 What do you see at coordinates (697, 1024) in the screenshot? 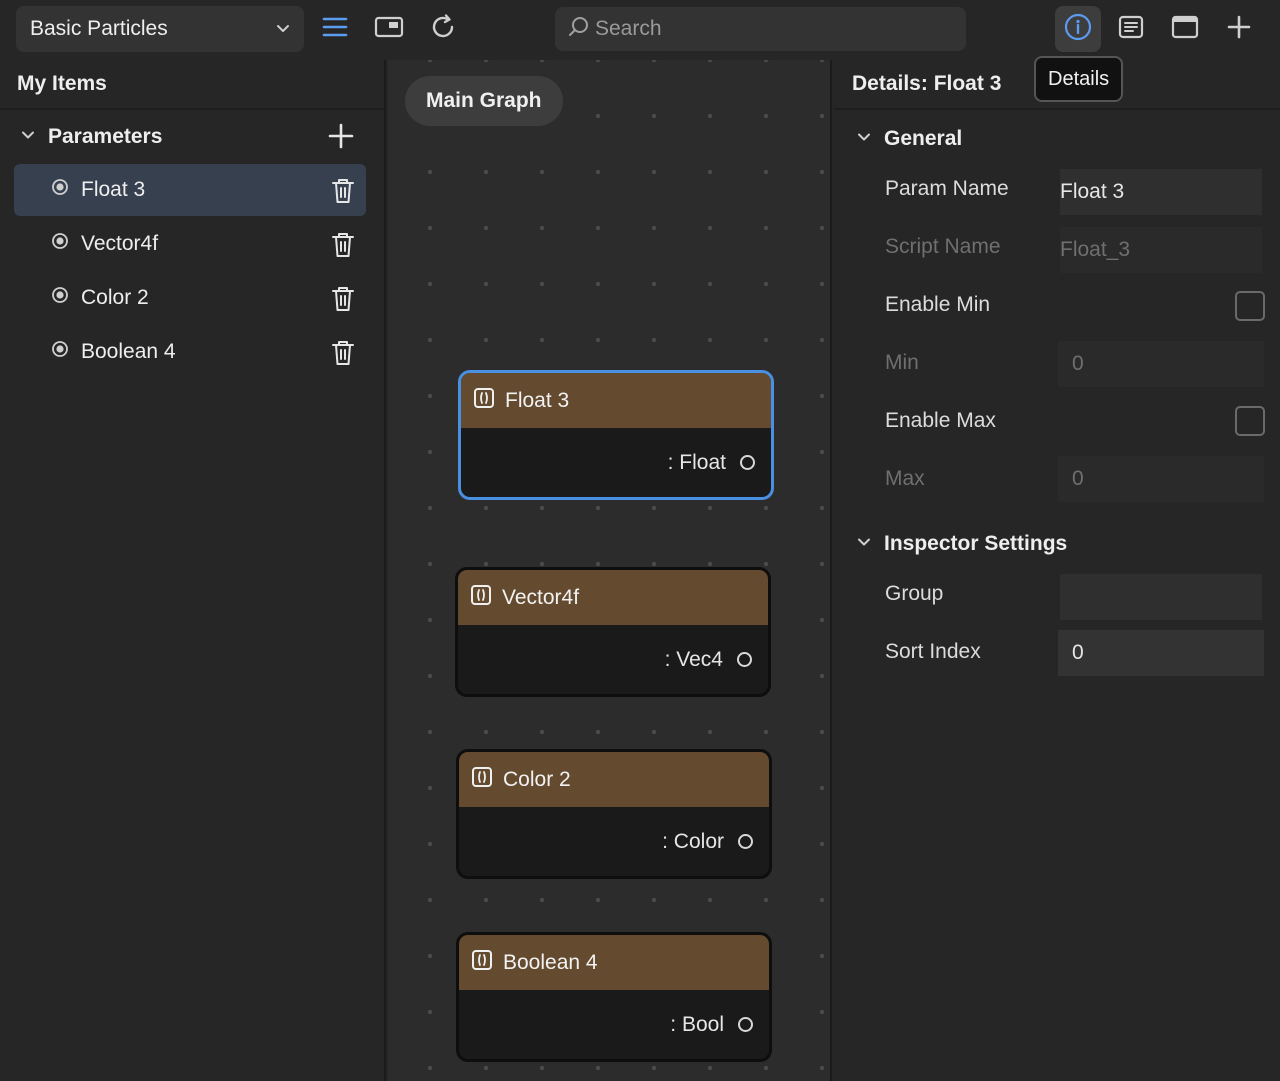
I see `output-label: : Bool` at bounding box center [697, 1024].